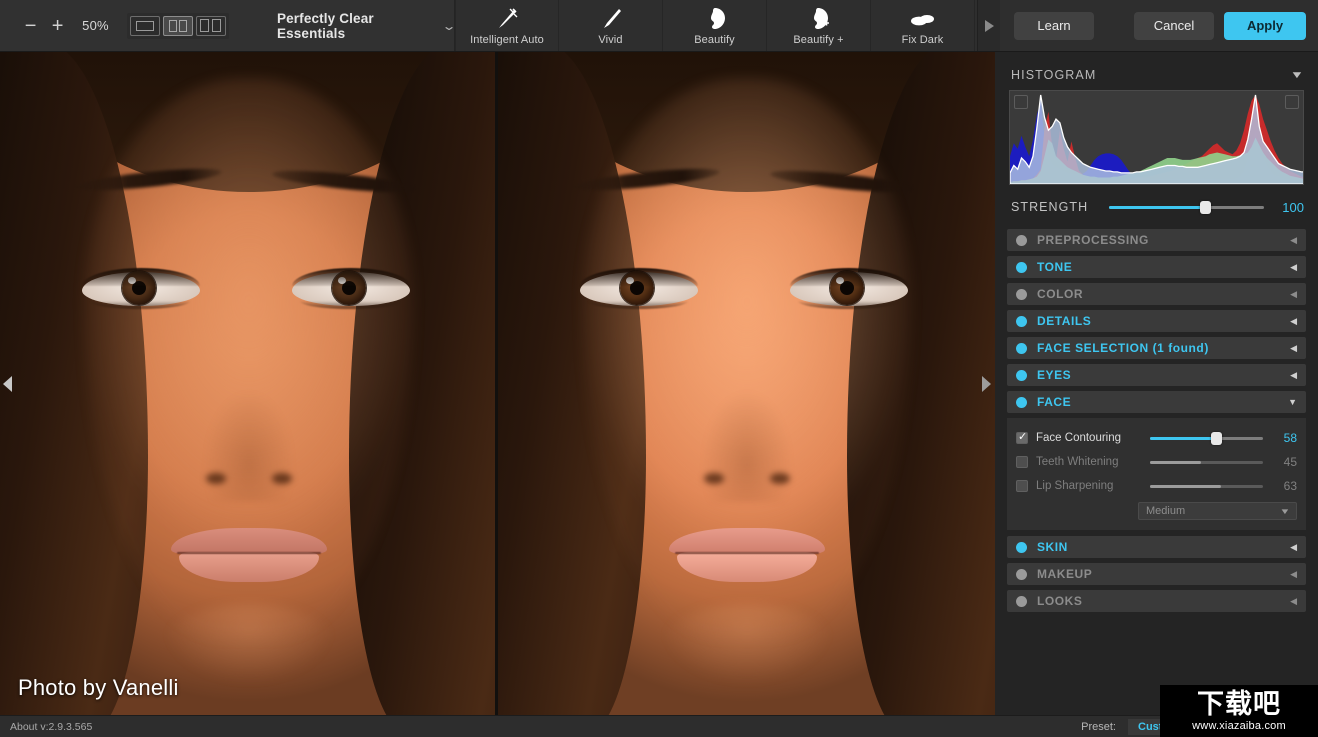  Describe the element at coordinates (1206, 486) in the screenshot. I see `lip-sharpening-slider` at that location.